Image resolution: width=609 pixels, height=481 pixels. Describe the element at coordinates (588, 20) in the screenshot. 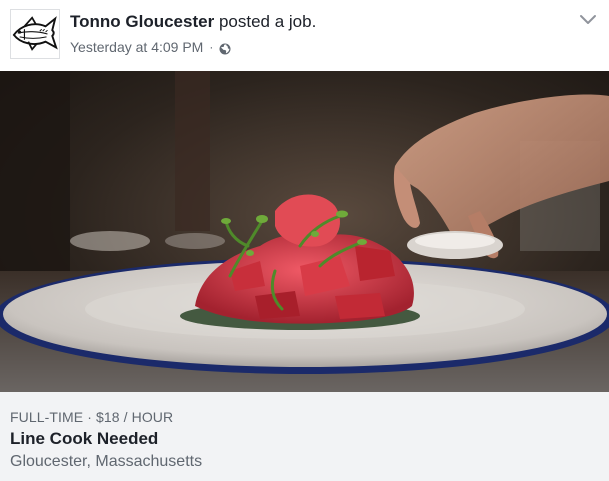

I see `chevron-down-icon` at that location.